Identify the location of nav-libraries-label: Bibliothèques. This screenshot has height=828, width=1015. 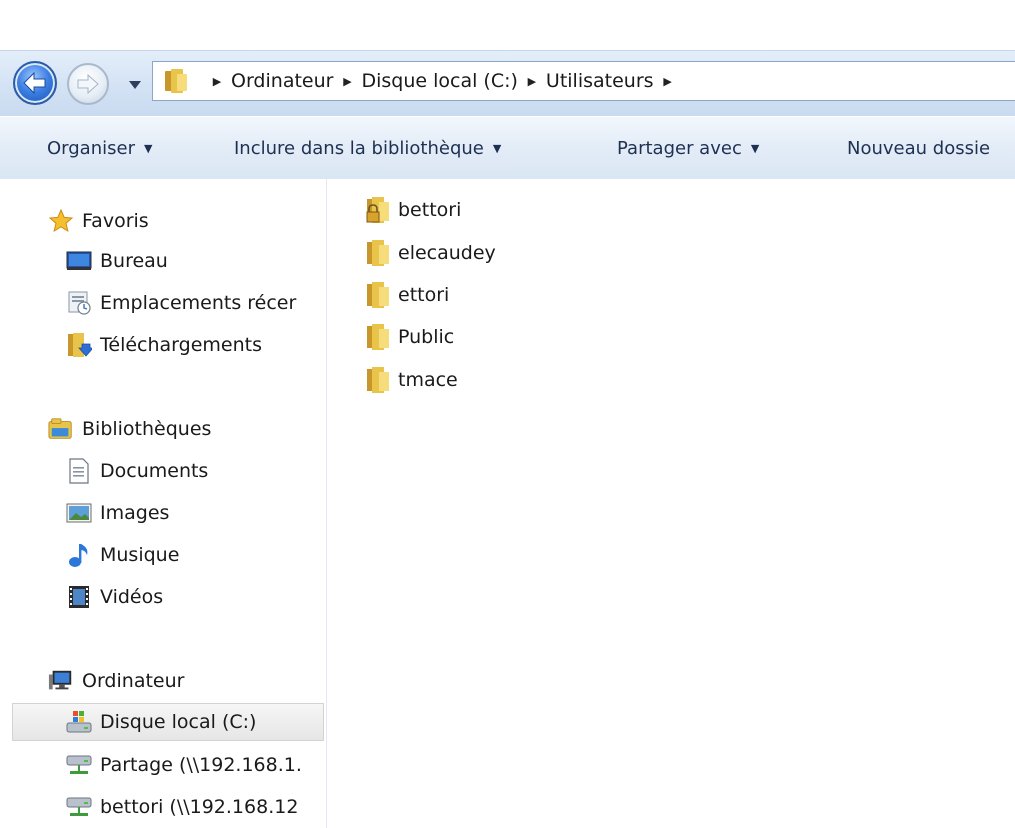
(147, 429).